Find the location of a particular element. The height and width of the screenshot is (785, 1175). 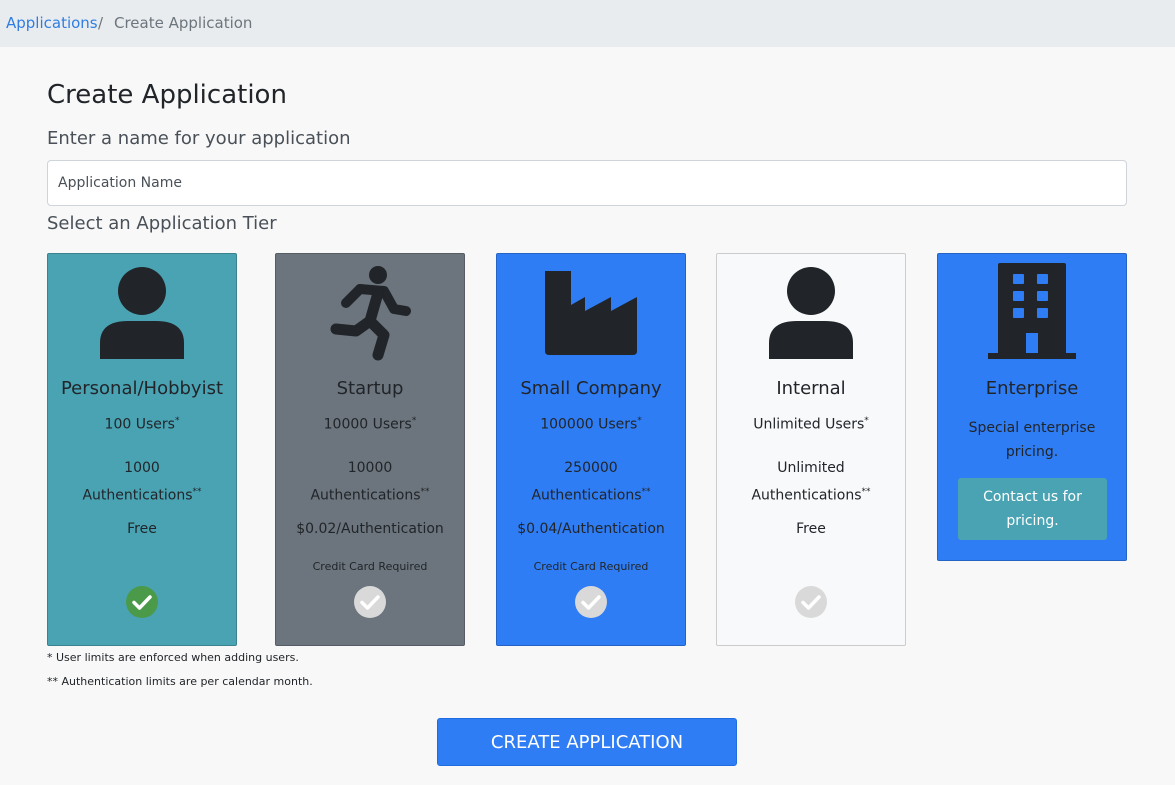

tier-auth-count: 10000 is located at coordinates (370, 468).